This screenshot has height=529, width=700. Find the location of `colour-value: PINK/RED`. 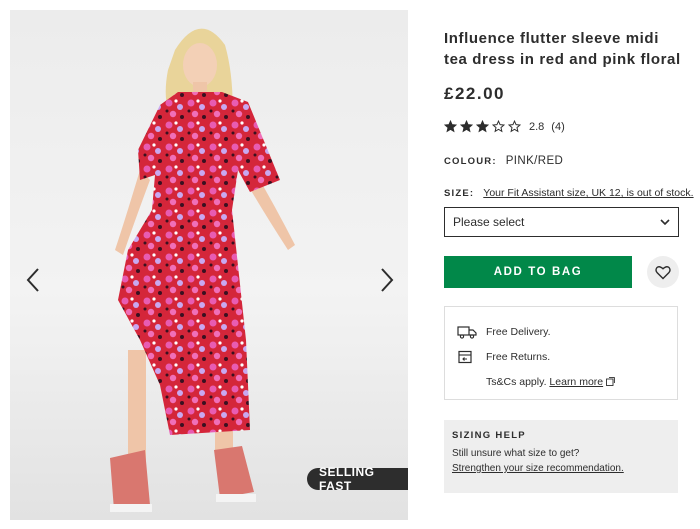

colour-value: PINK/RED is located at coordinates (534, 161).